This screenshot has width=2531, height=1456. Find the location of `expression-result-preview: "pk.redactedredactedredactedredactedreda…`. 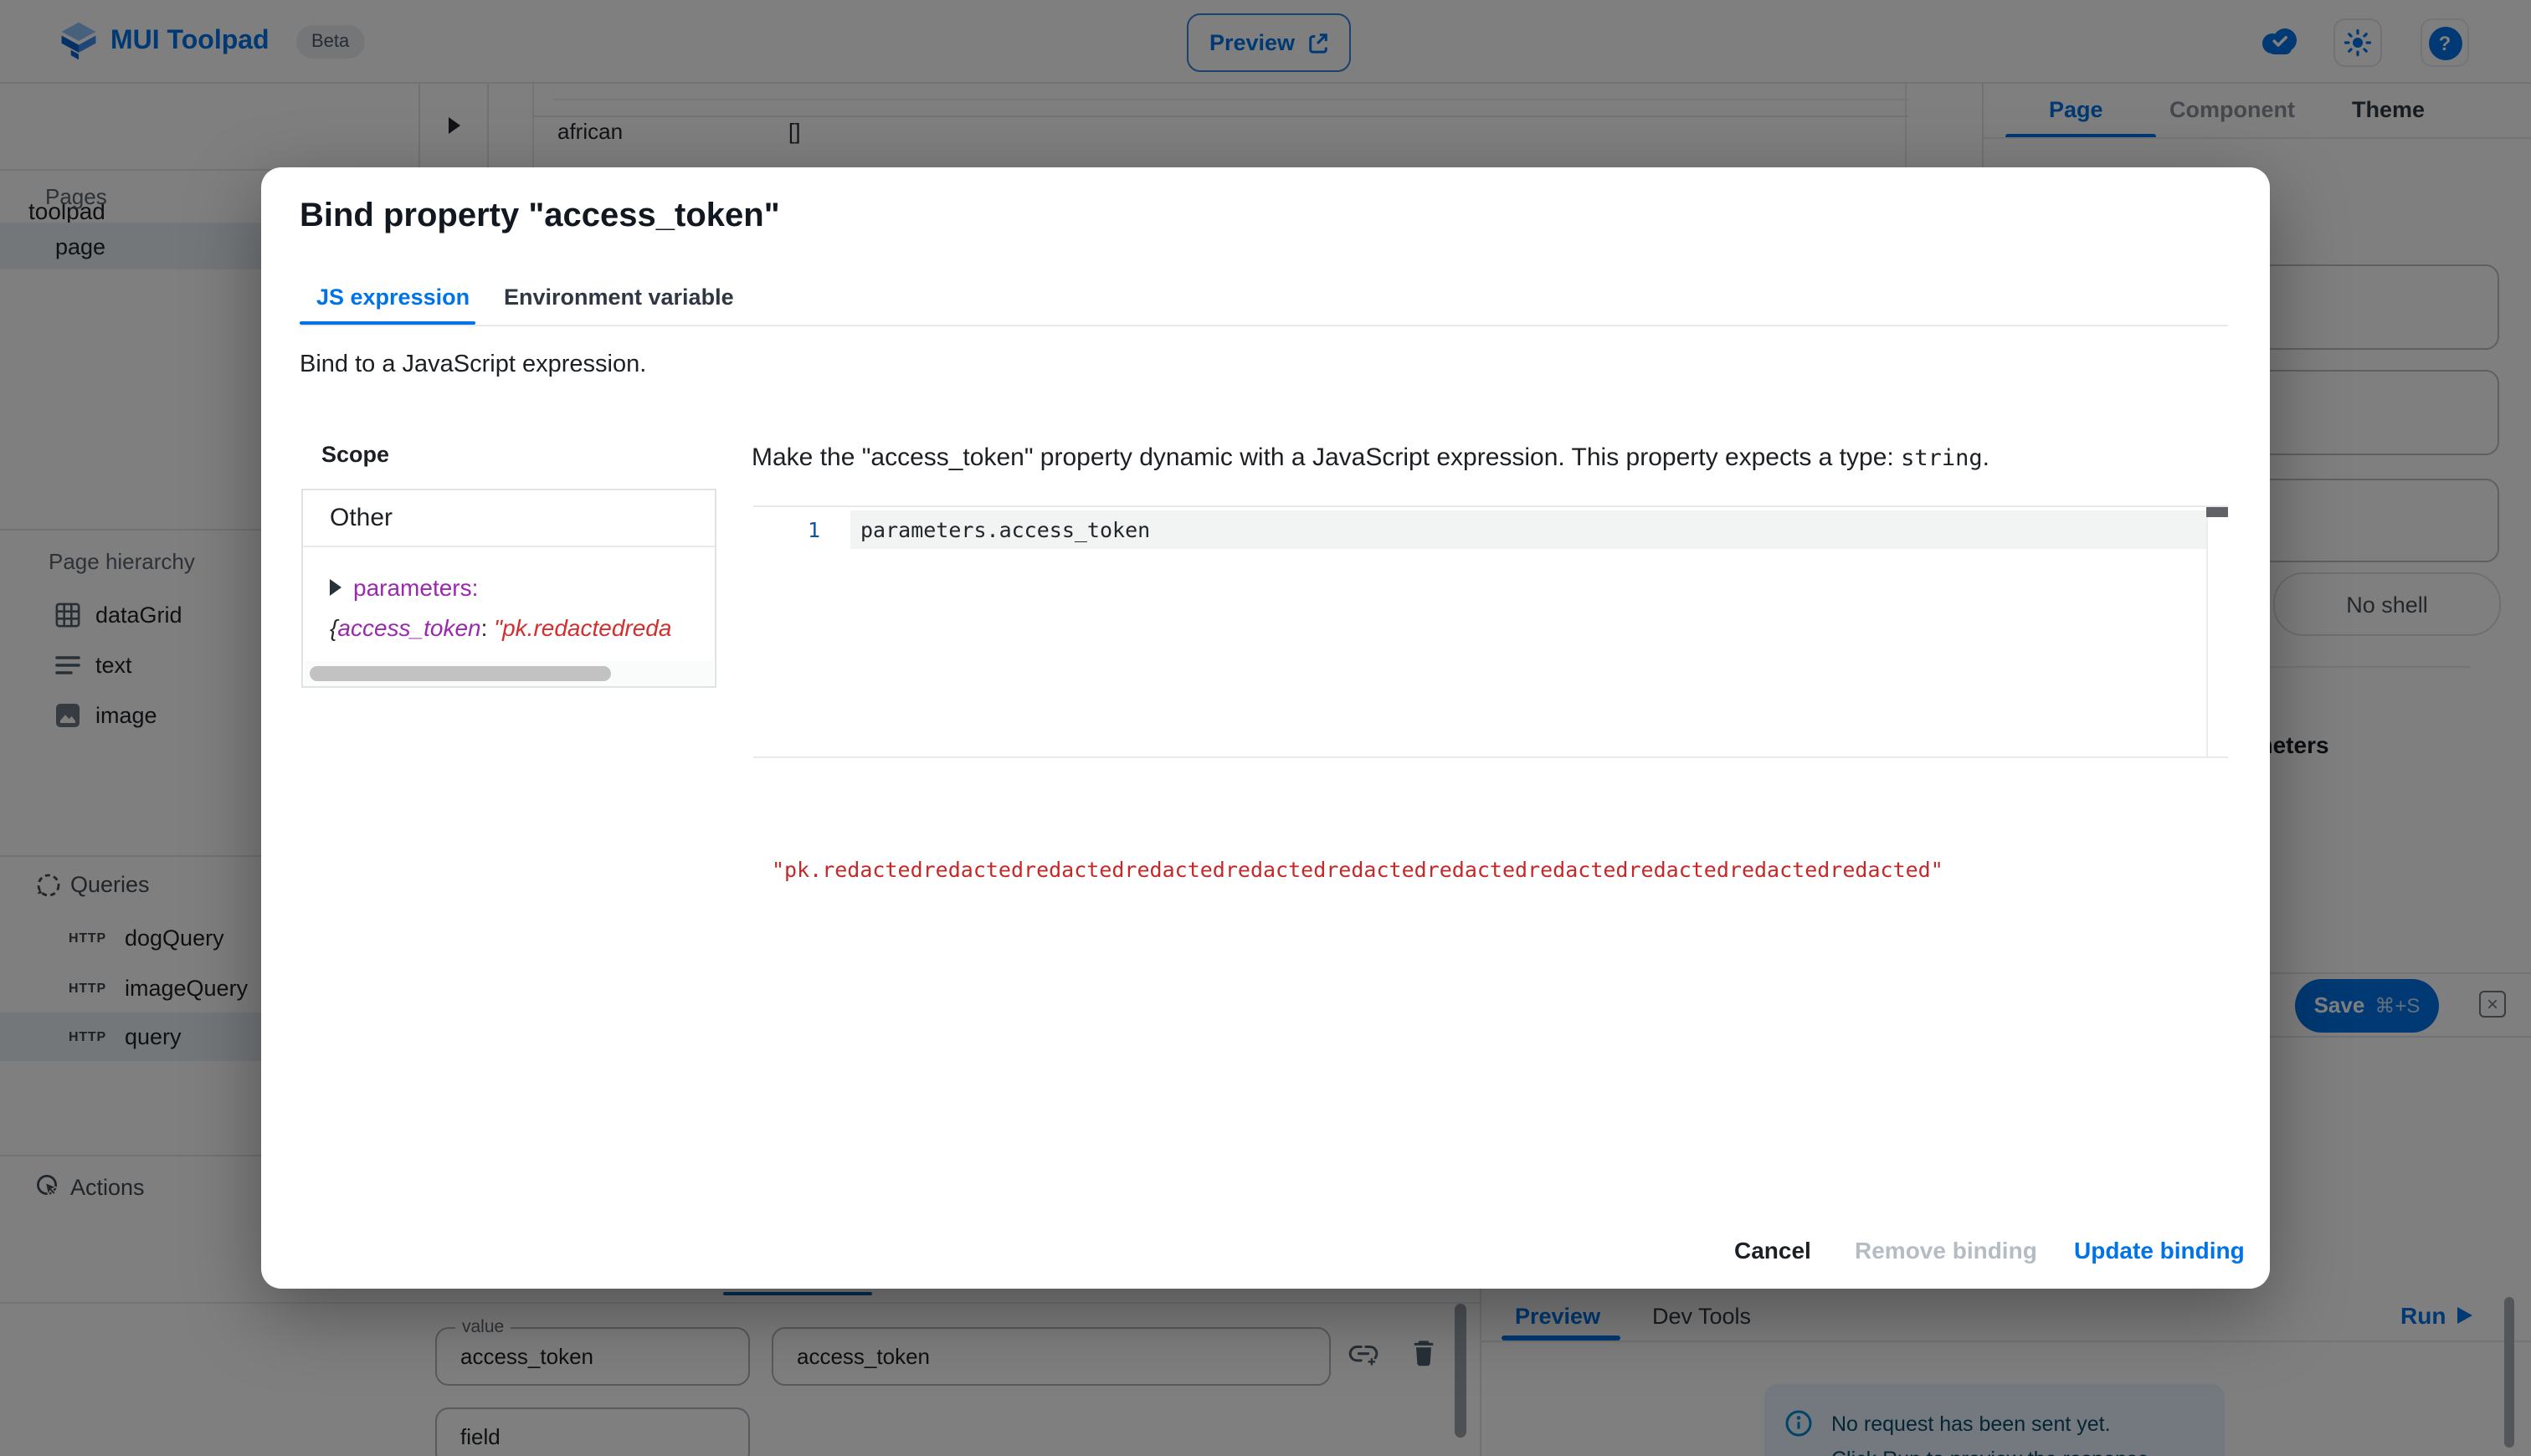

expression-result-preview: "pk.redactedredactedredactedredactedreda… is located at coordinates (1357, 869).